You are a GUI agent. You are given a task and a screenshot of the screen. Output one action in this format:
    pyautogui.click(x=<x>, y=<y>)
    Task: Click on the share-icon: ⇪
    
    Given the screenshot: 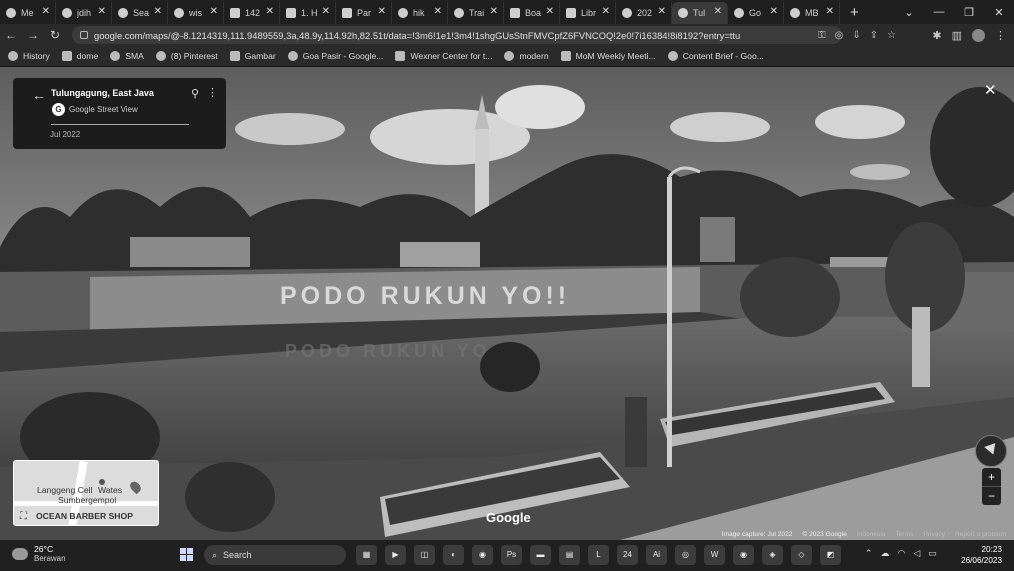 What is the action you would take?
    pyautogui.click(x=874, y=35)
    